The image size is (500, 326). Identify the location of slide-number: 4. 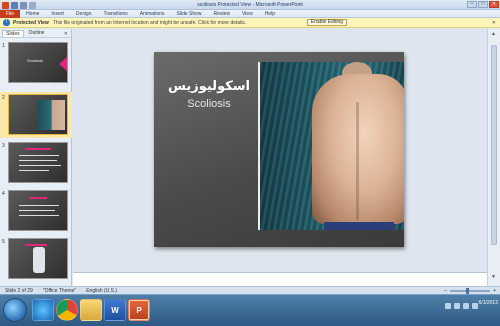
(3, 194).